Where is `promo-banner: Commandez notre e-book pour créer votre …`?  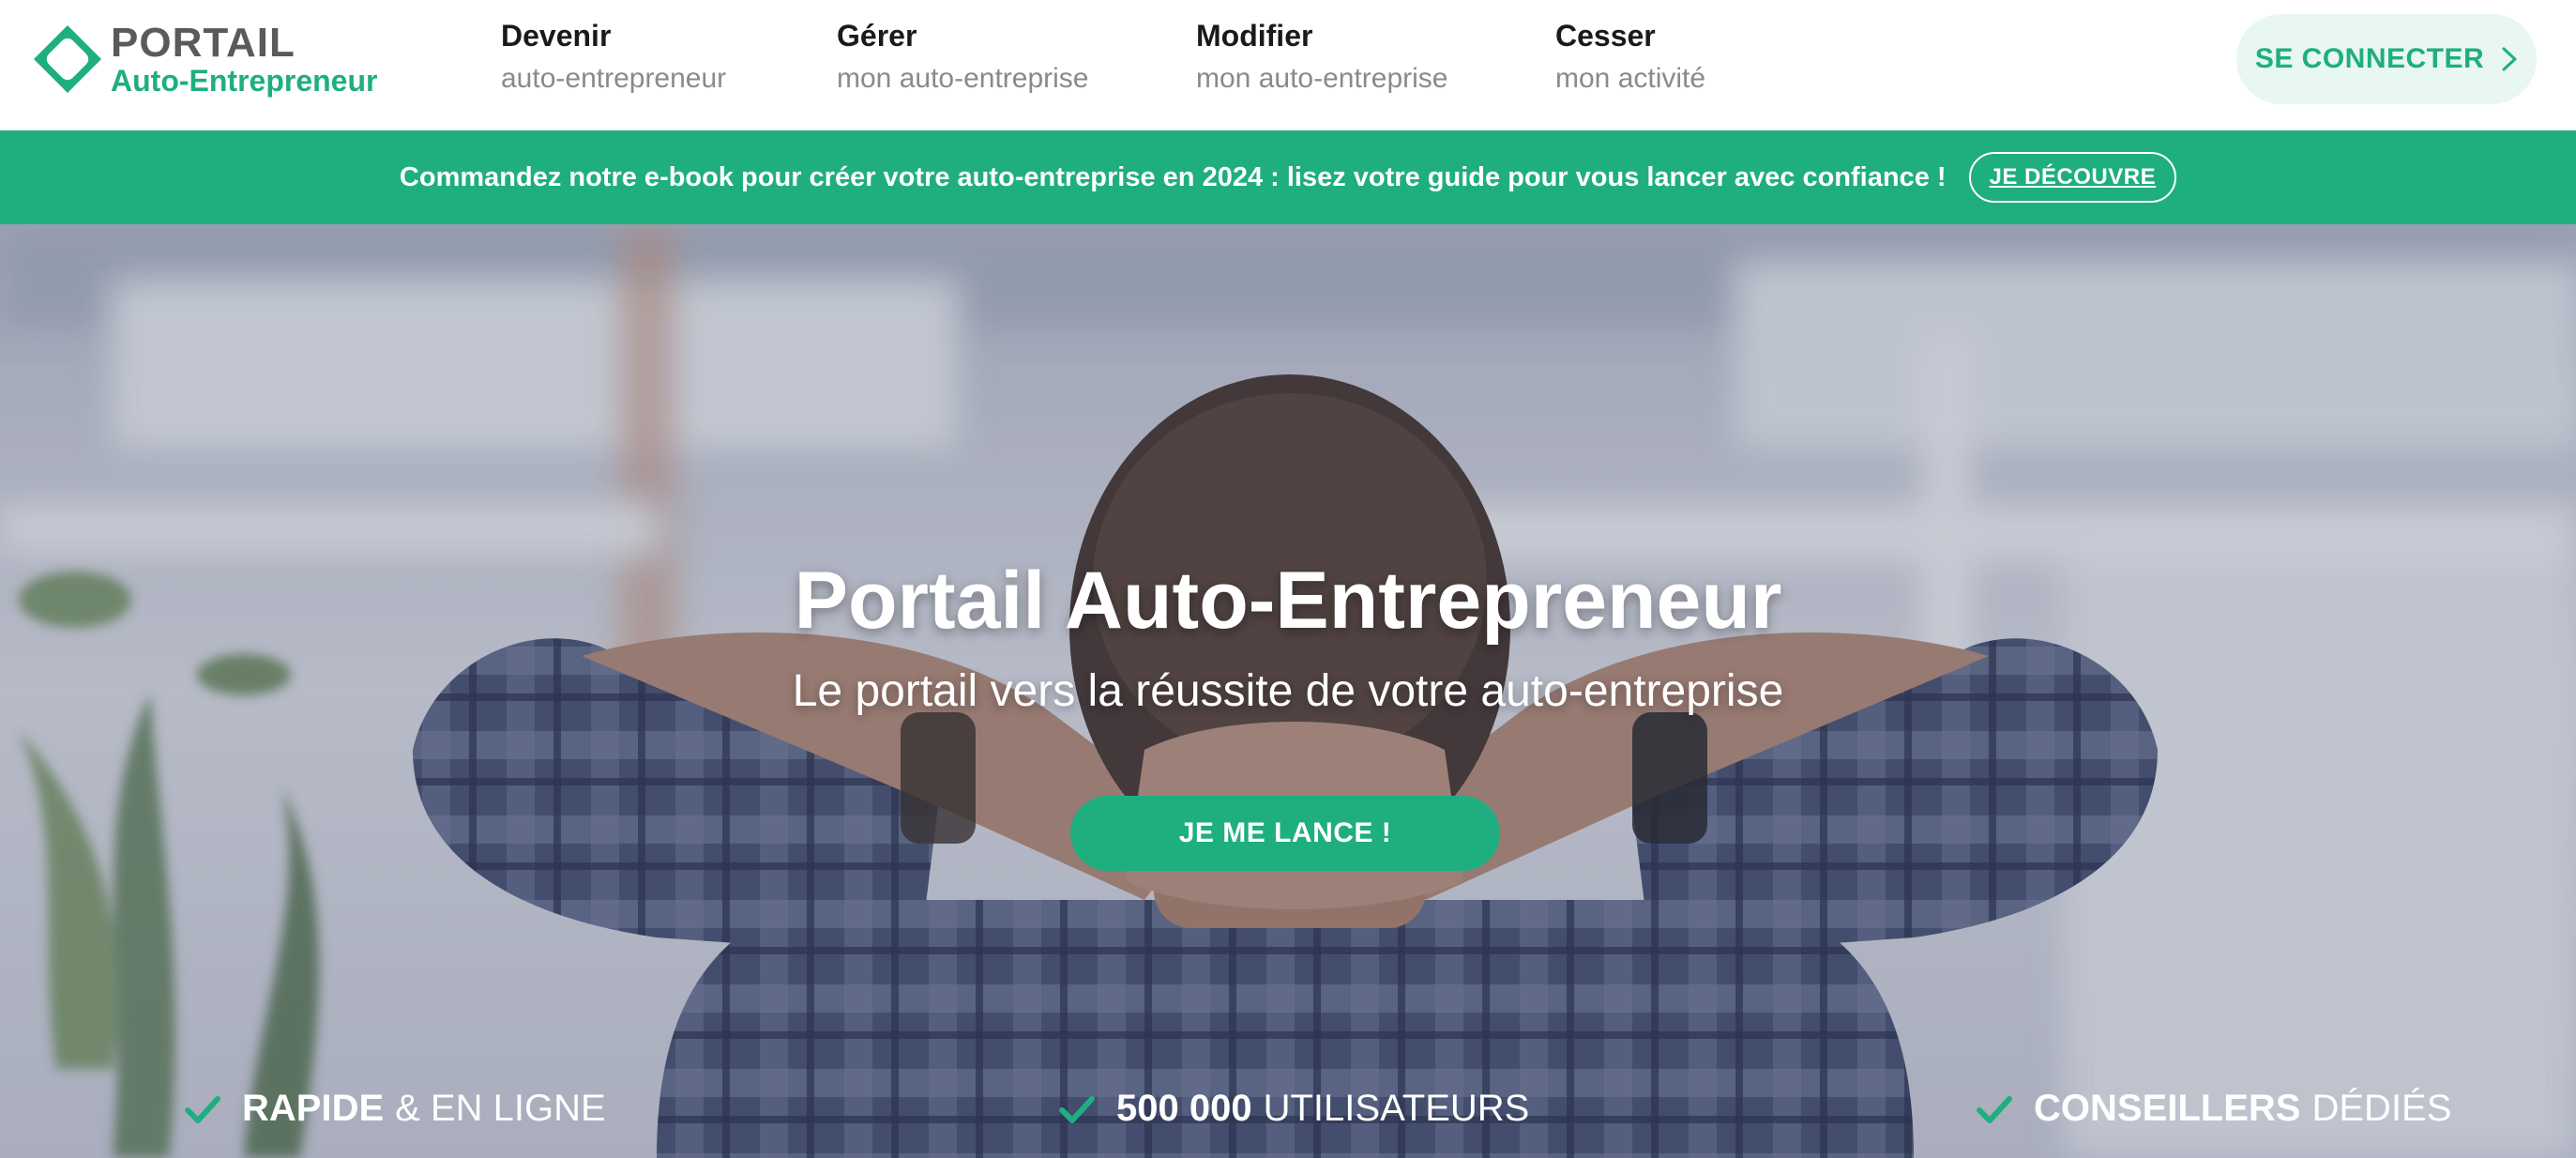 promo-banner: Commandez notre e-book pour créer votre … is located at coordinates (1288, 177).